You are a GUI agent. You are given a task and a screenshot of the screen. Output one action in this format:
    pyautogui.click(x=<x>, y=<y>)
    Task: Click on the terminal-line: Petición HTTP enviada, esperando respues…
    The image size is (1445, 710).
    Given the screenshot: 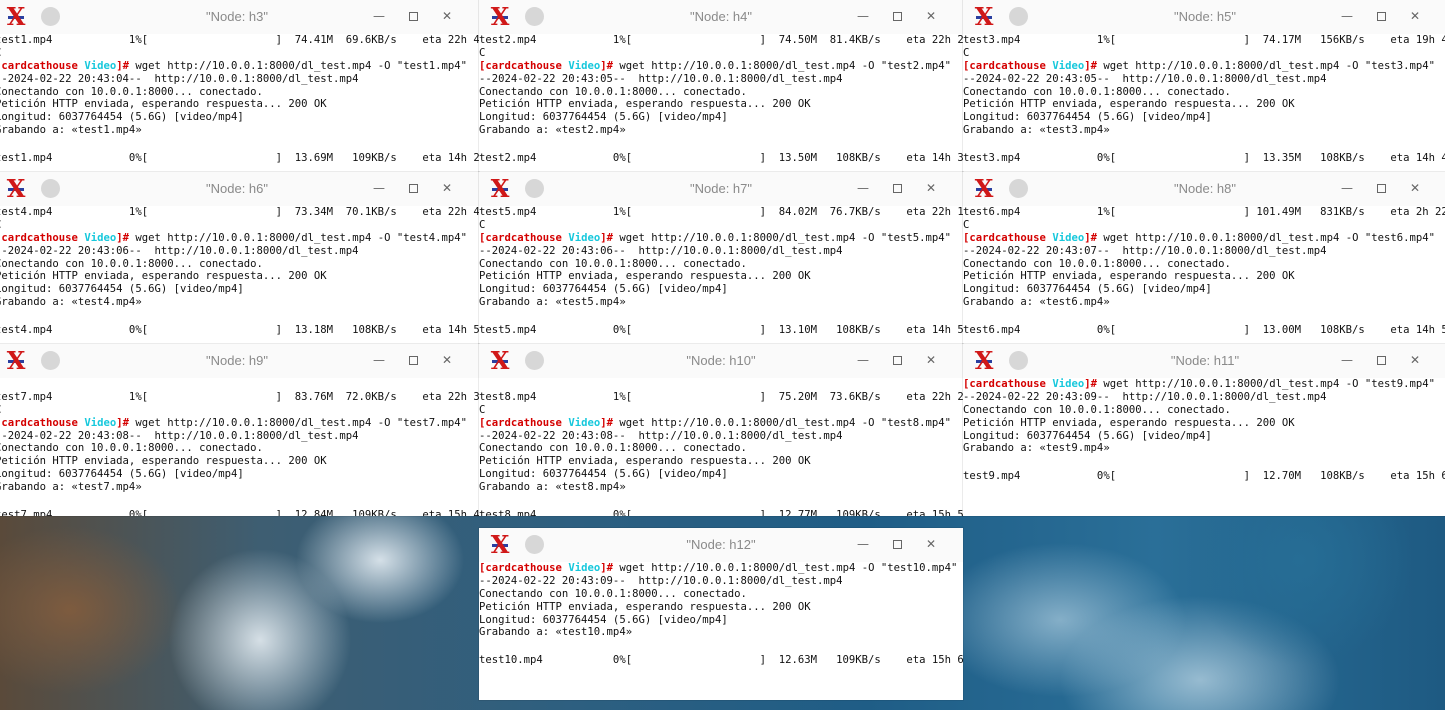 What is the action you would take?
    pyautogui.click(x=1204, y=276)
    